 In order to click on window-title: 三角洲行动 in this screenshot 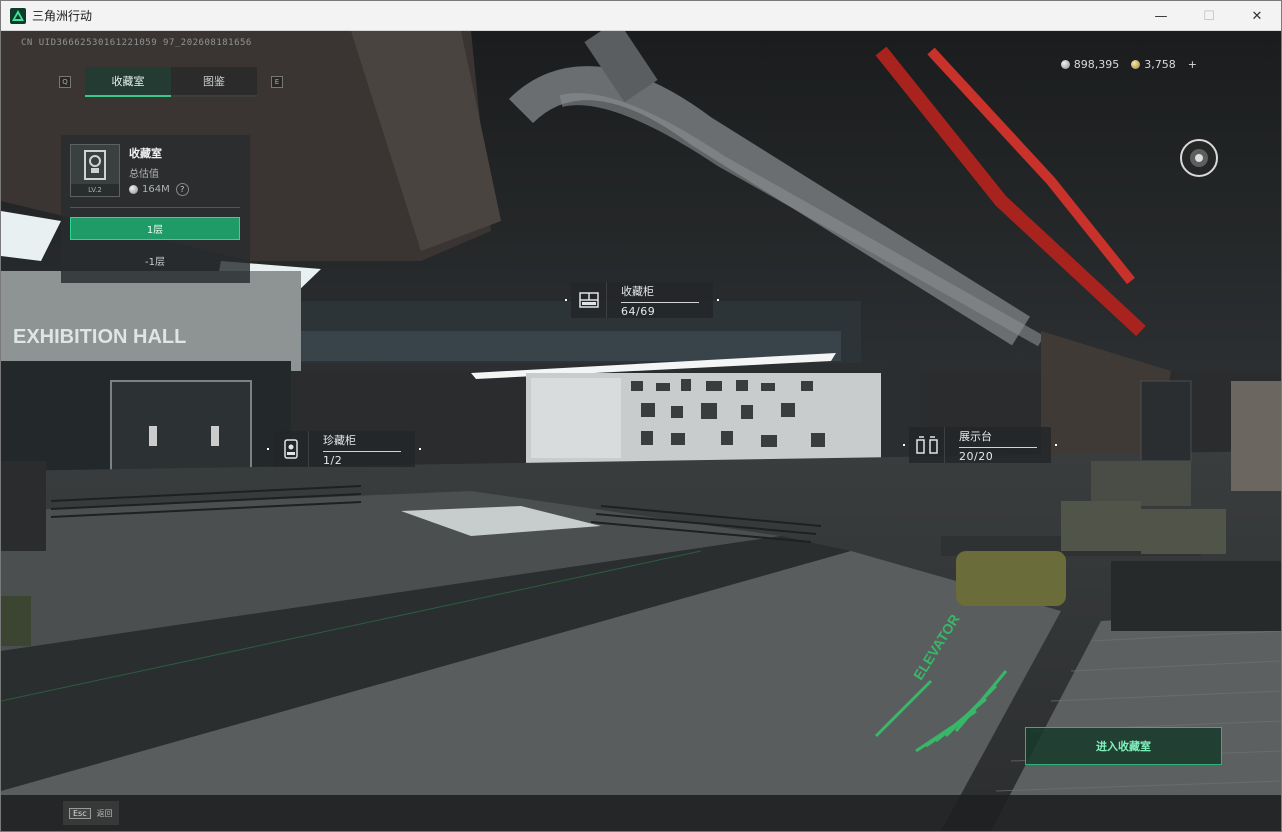, I will do `click(62, 16)`.